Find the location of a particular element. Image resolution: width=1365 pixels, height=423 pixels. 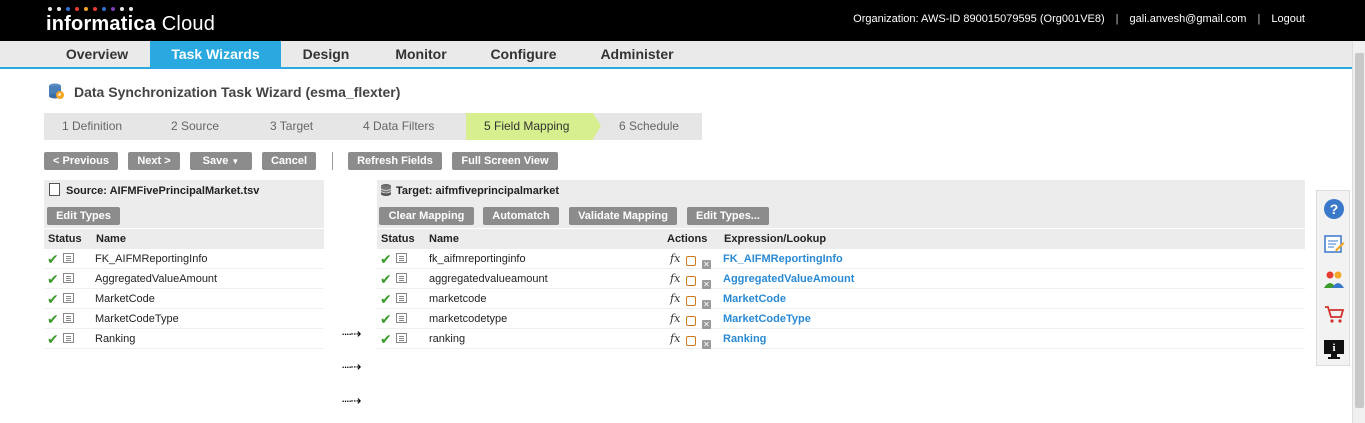

logout-link: Logout is located at coordinates (1288, 19).